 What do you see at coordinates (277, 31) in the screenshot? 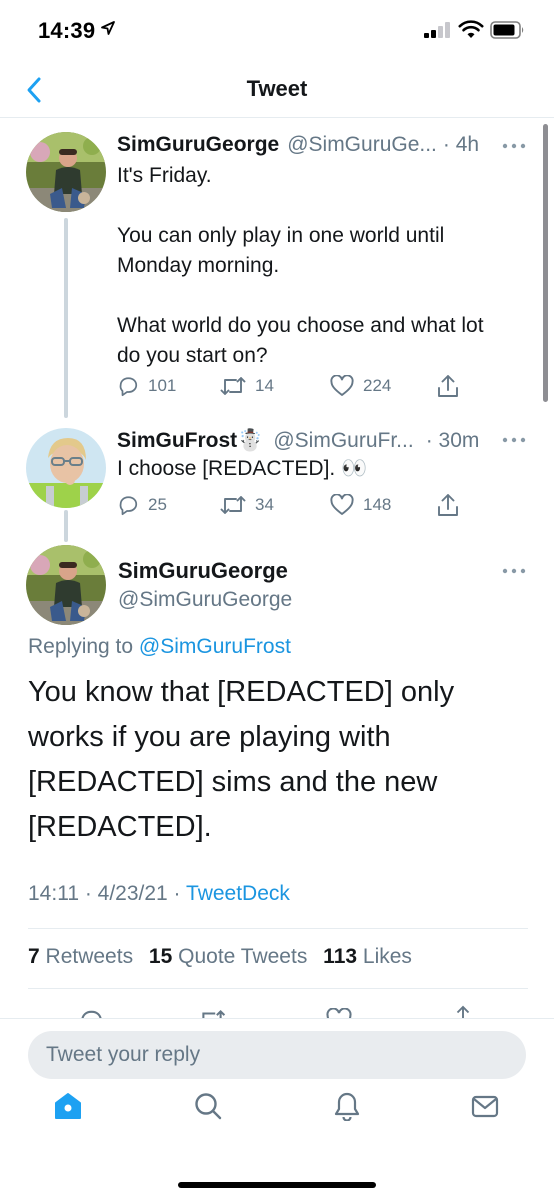
I see `status-bar: 14:39` at bounding box center [277, 31].